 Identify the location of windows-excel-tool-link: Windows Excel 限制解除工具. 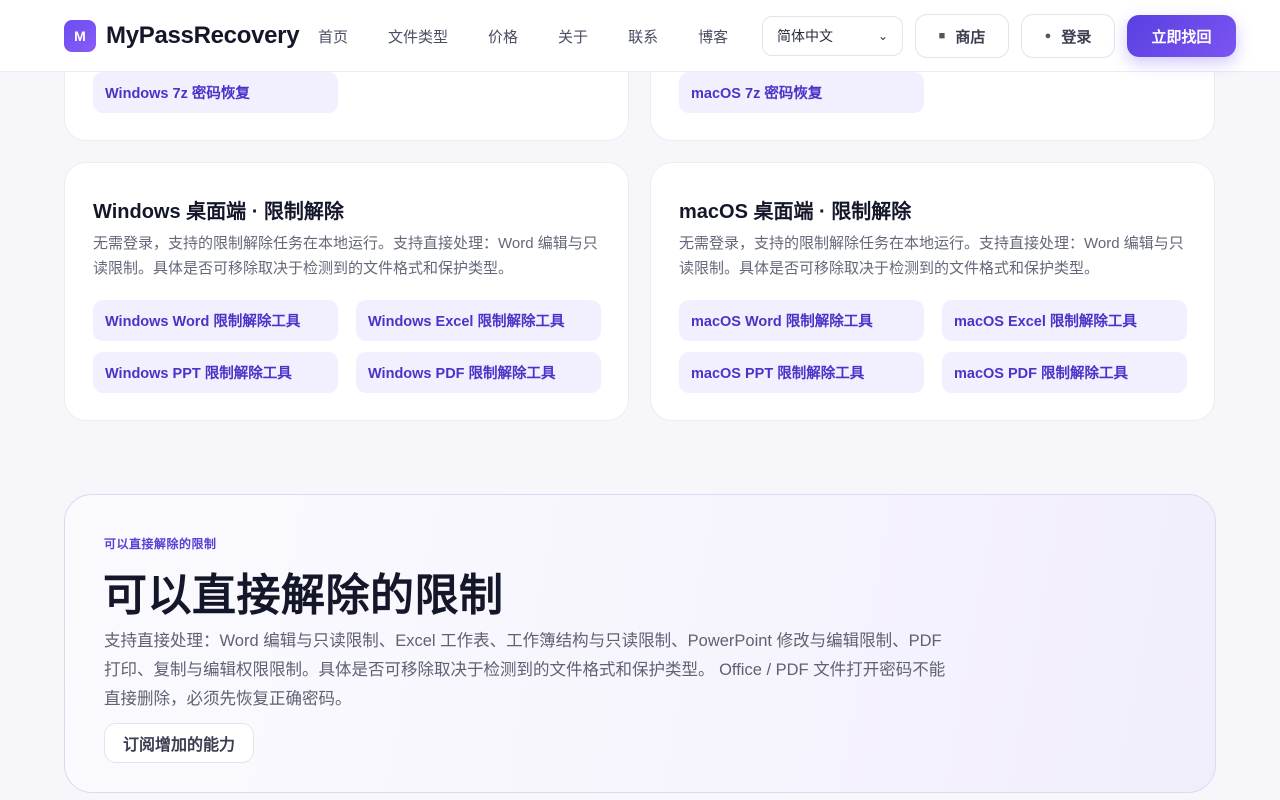
(478, 320).